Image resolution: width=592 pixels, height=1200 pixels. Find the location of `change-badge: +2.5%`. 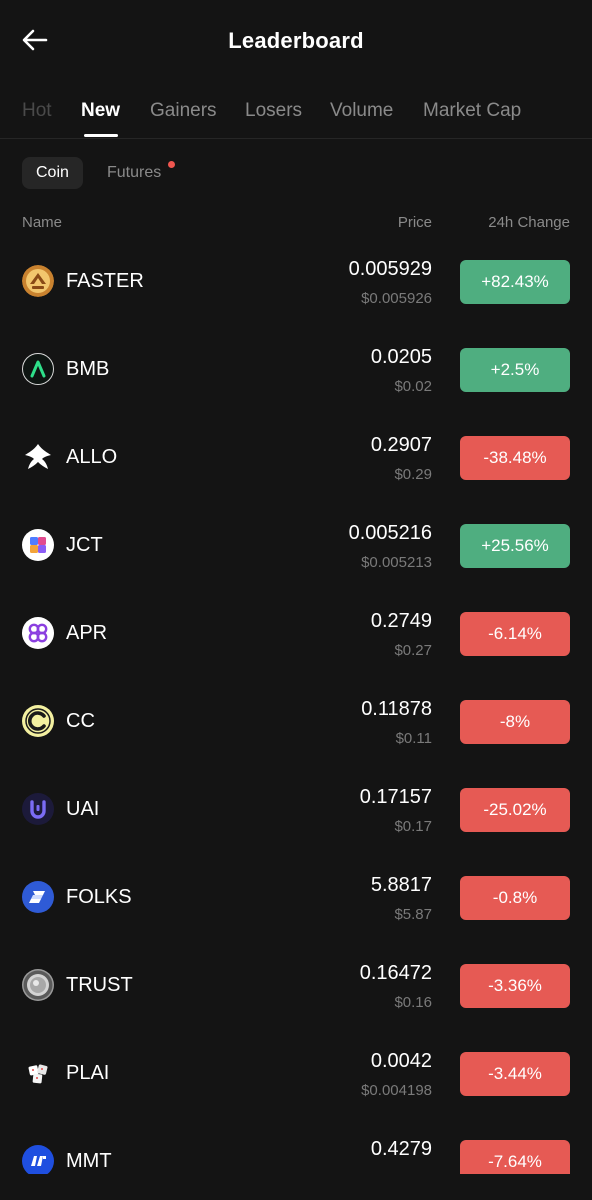

change-badge: +2.5% is located at coordinates (515, 370).